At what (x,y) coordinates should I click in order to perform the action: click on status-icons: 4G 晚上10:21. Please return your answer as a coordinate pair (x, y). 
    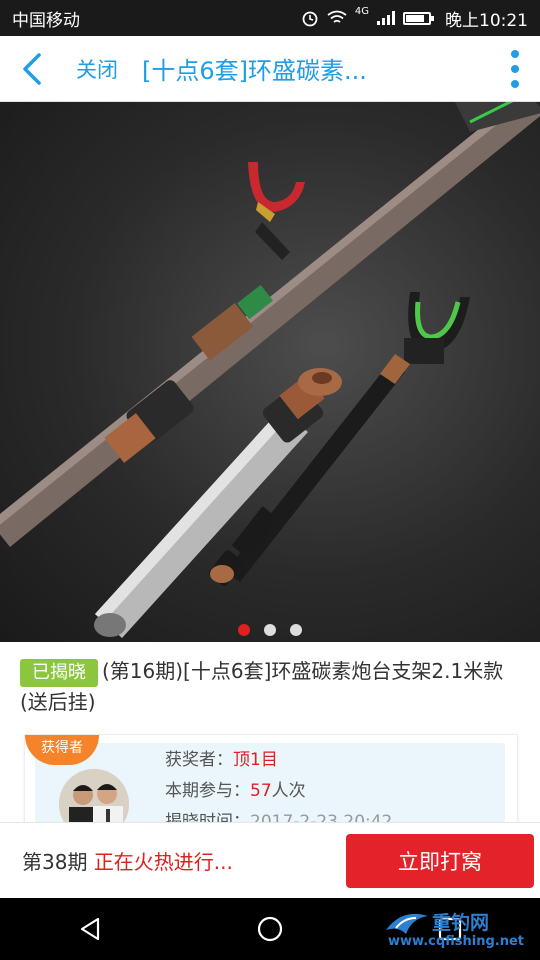
    Looking at the image, I should click on (414, 18).